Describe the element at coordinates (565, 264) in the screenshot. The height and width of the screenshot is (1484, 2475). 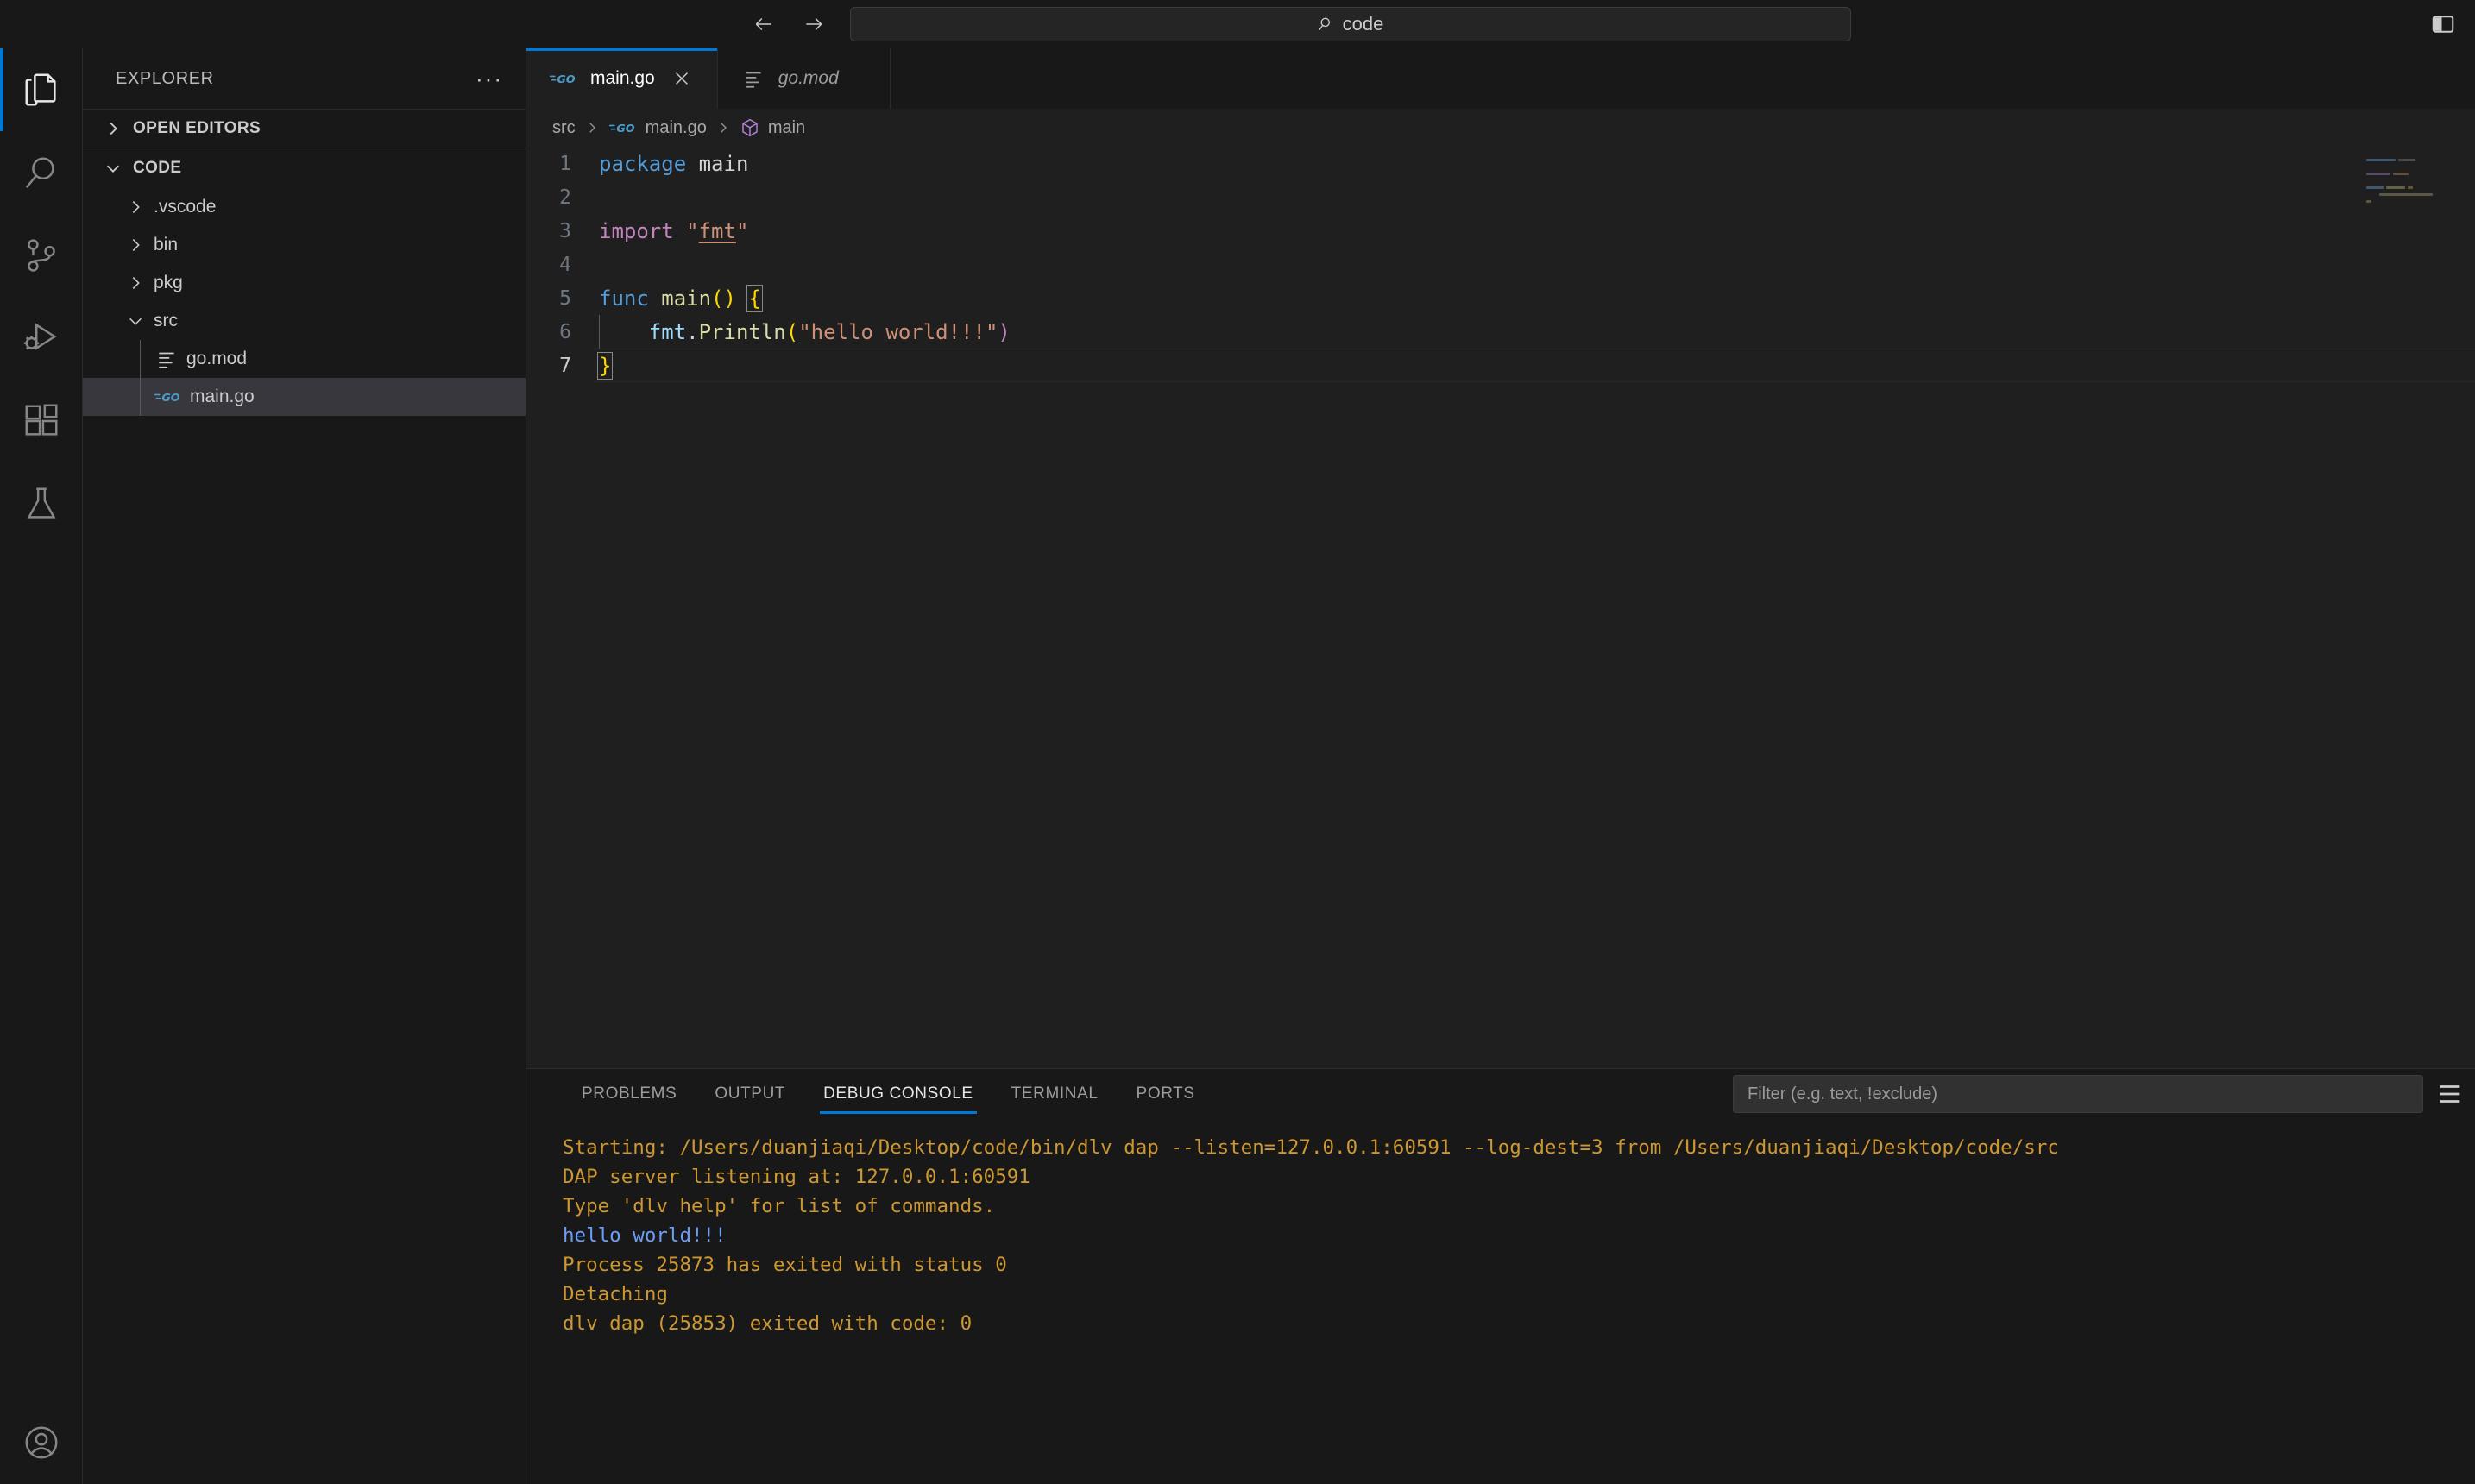
I see `line-number: 4` at that location.